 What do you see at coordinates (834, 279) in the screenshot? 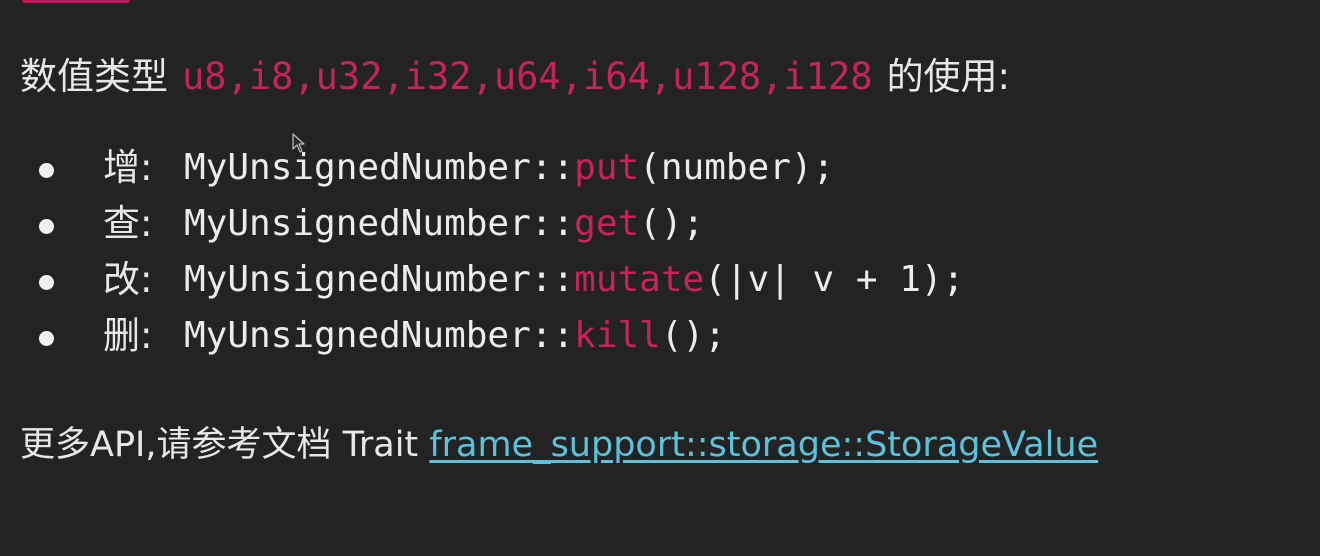
I see `code-args: (|v| v + 1);` at bounding box center [834, 279].